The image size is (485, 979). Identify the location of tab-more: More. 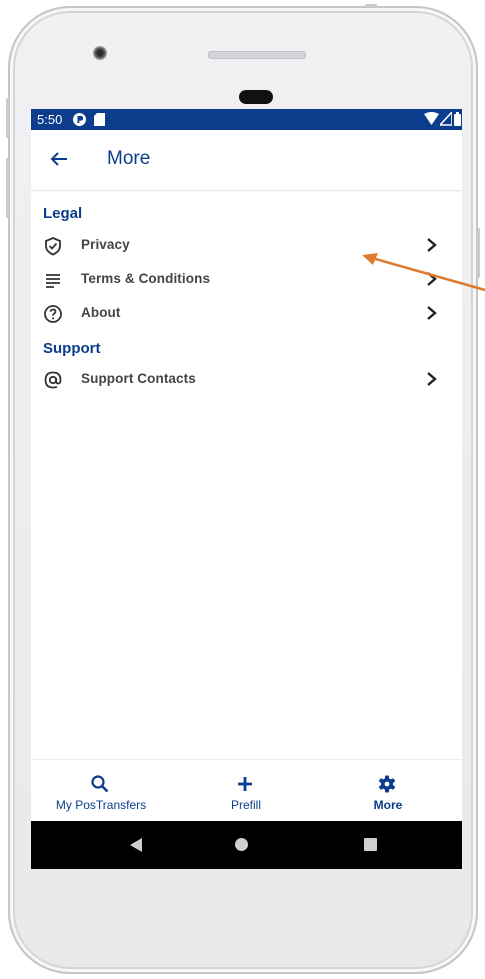
(388, 791).